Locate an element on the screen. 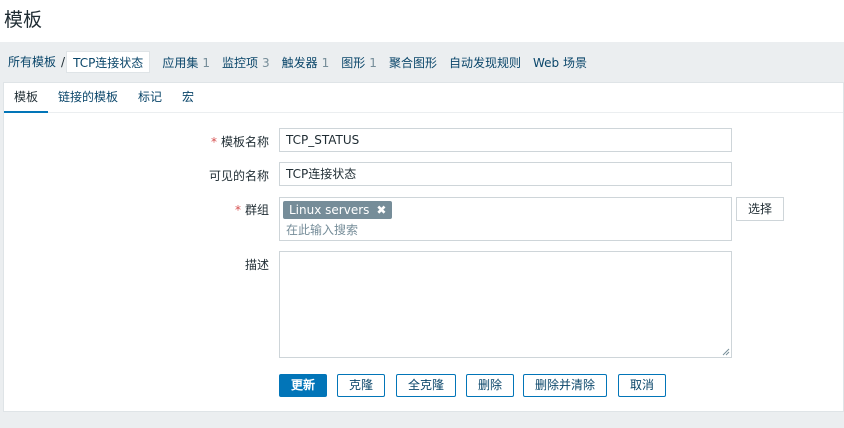 This screenshot has width=844, height=428. nav-items-count: 3 is located at coordinates (265, 62).